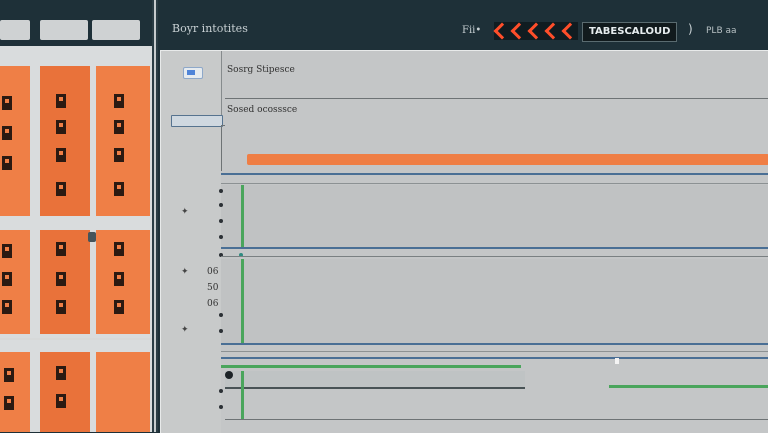 Image resolution: width=768 pixels, height=433 pixels. What do you see at coordinates (261, 70) in the screenshot?
I see `primary-label: Sosrg Stipesce` at bounding box center [261, 70].